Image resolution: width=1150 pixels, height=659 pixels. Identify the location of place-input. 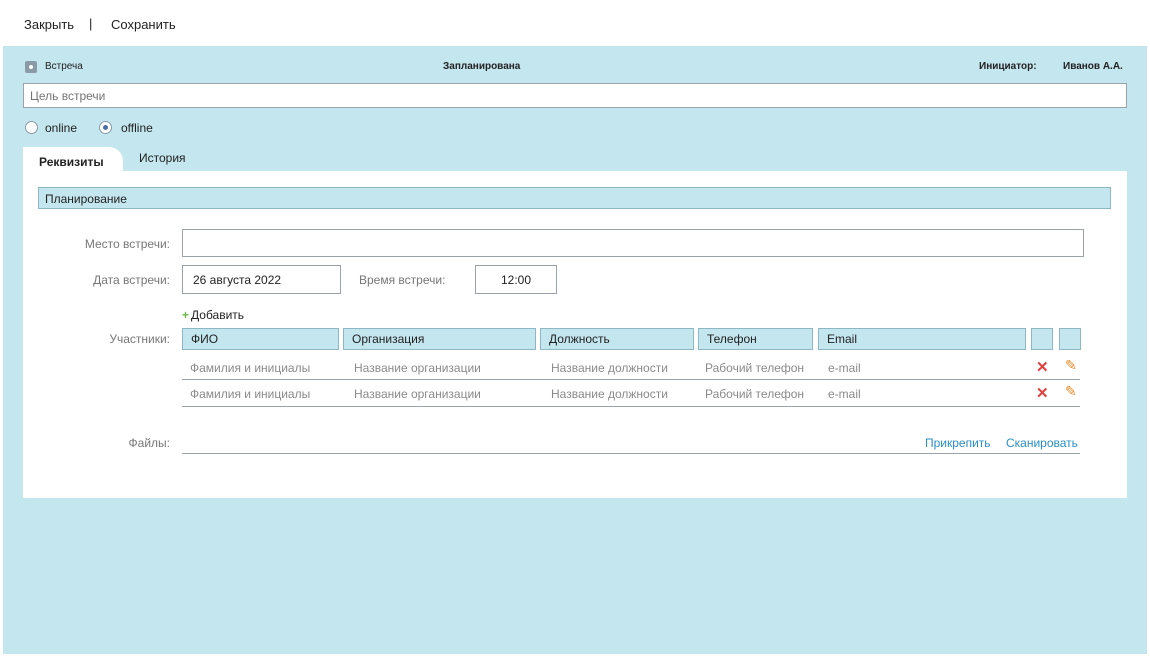
(633, 243).